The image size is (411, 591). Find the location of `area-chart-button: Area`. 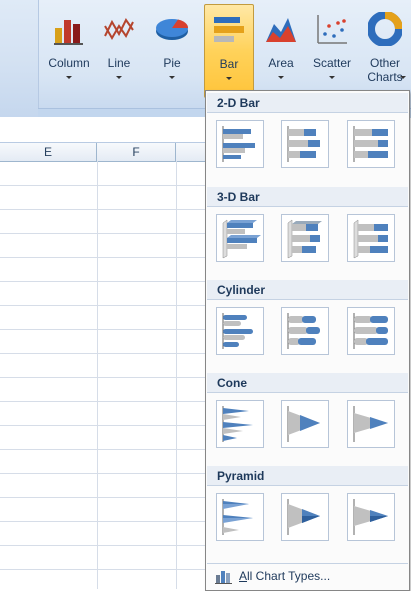

area-chart-button: Area is located at coordinates (281, 50).